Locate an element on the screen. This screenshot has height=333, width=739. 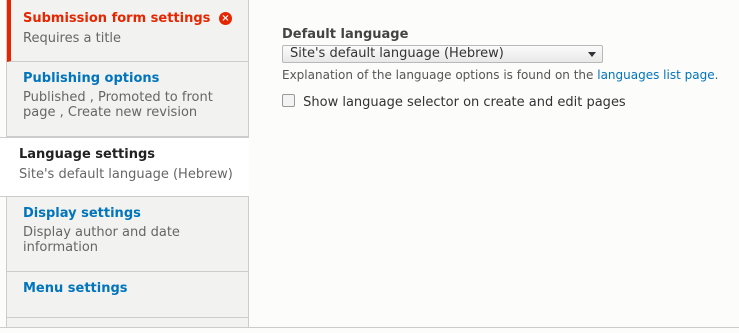
tab-title: Submission form settings is located at coordinates (117, 18).